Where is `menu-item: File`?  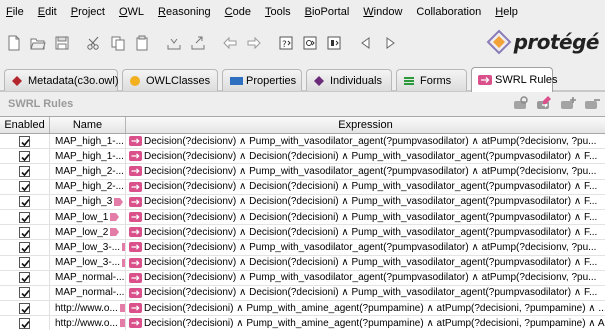
menu-item: File is located at coordinates (15, 12).